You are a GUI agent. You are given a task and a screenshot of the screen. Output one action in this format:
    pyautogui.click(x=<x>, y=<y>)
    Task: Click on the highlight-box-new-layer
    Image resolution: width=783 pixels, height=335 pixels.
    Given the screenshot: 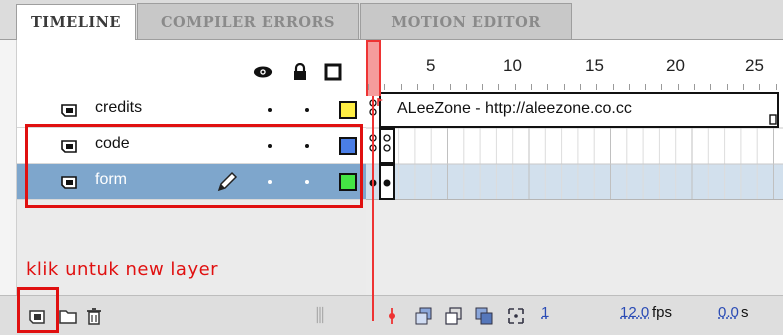 What is the action you would take?
    pyautogui.click(x=38, y=310)
    